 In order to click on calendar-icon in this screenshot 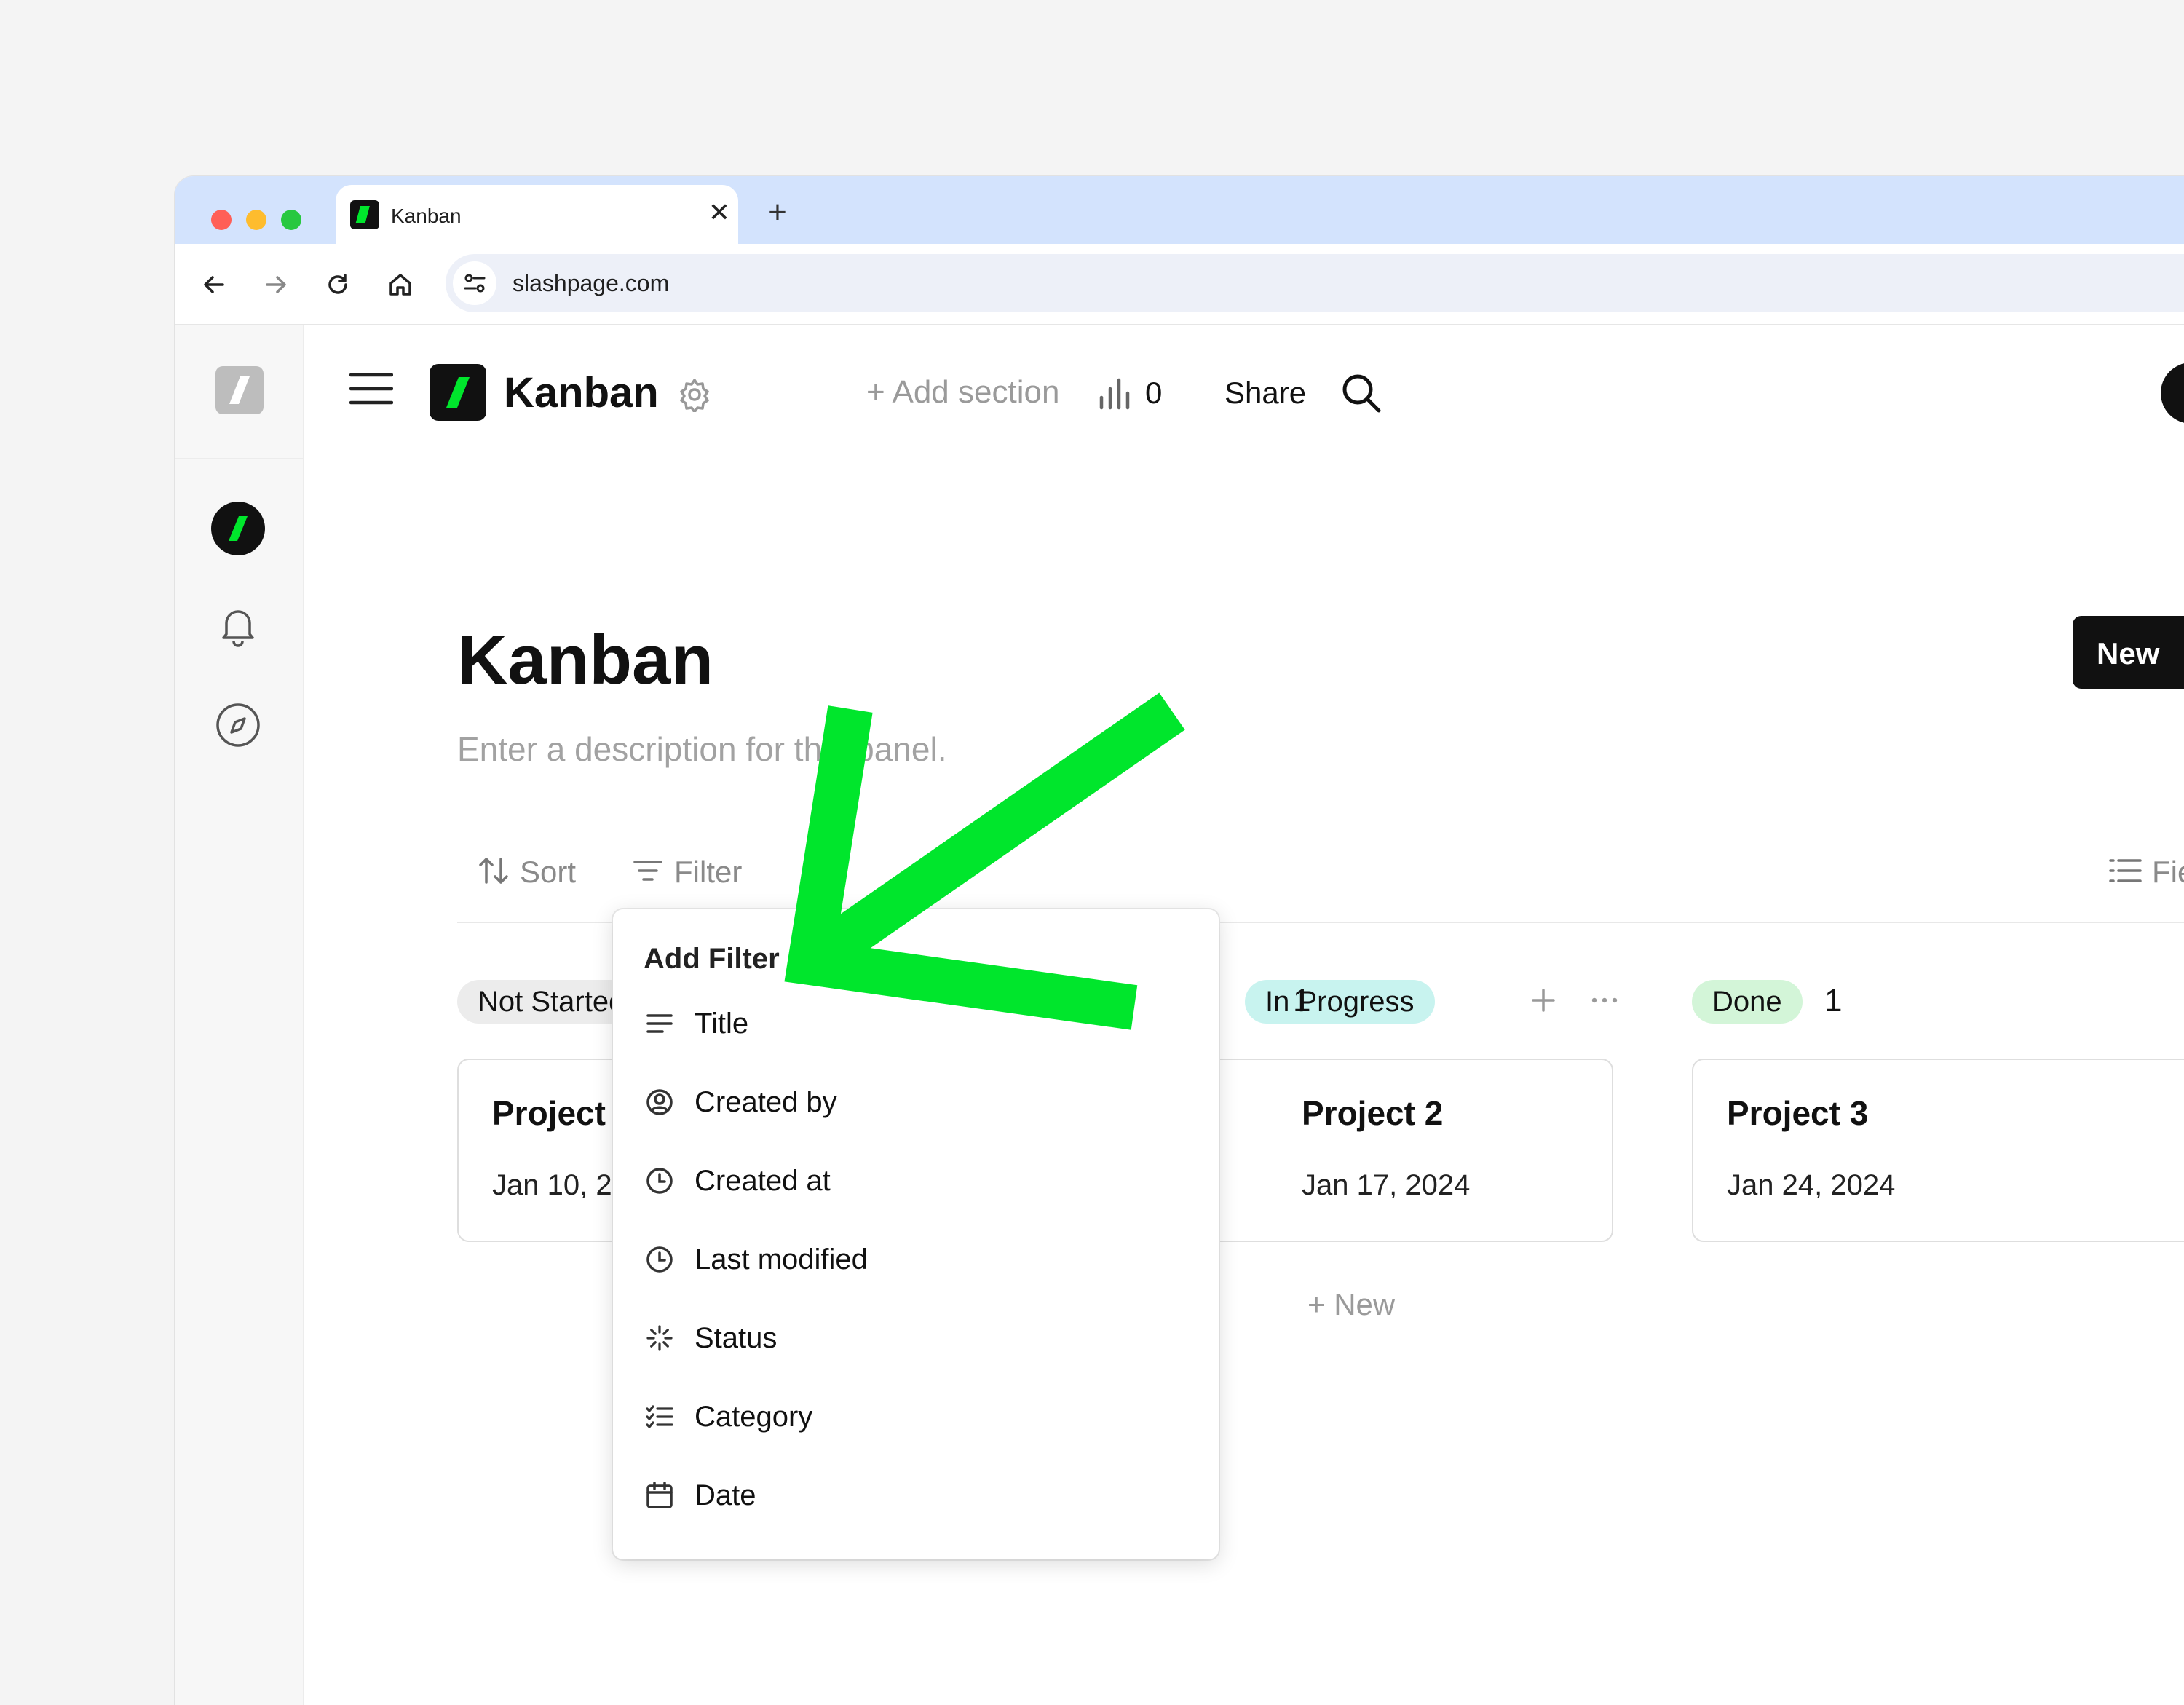, I will do `click(660, 1495)`.